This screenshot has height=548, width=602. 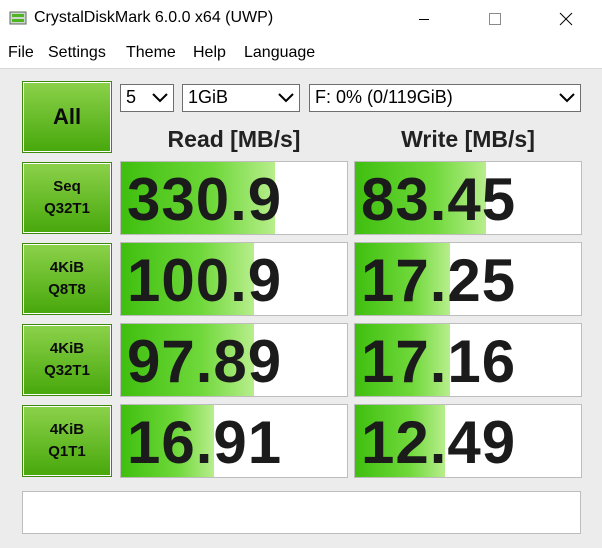 What do you see at coordinates (67, 451) in the screenshot?
I see `test-label-line2: Q1T1` at bounding box center [67, 451].